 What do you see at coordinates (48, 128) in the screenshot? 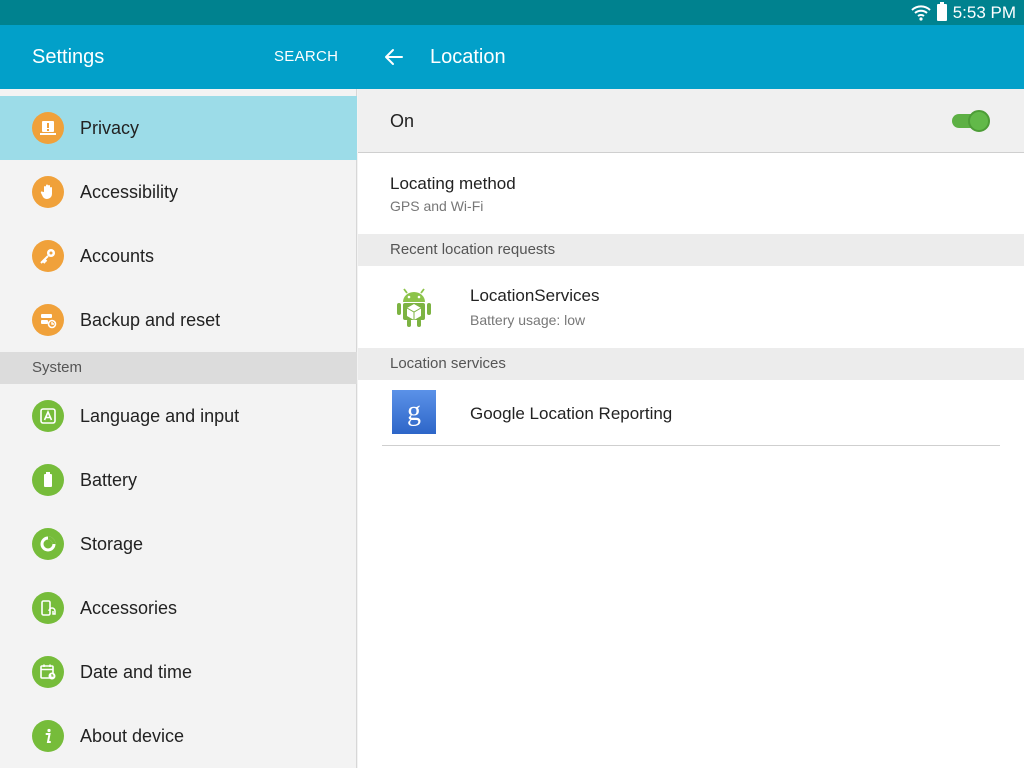
I see `privacy-icon` at bounding box center [48, 128].